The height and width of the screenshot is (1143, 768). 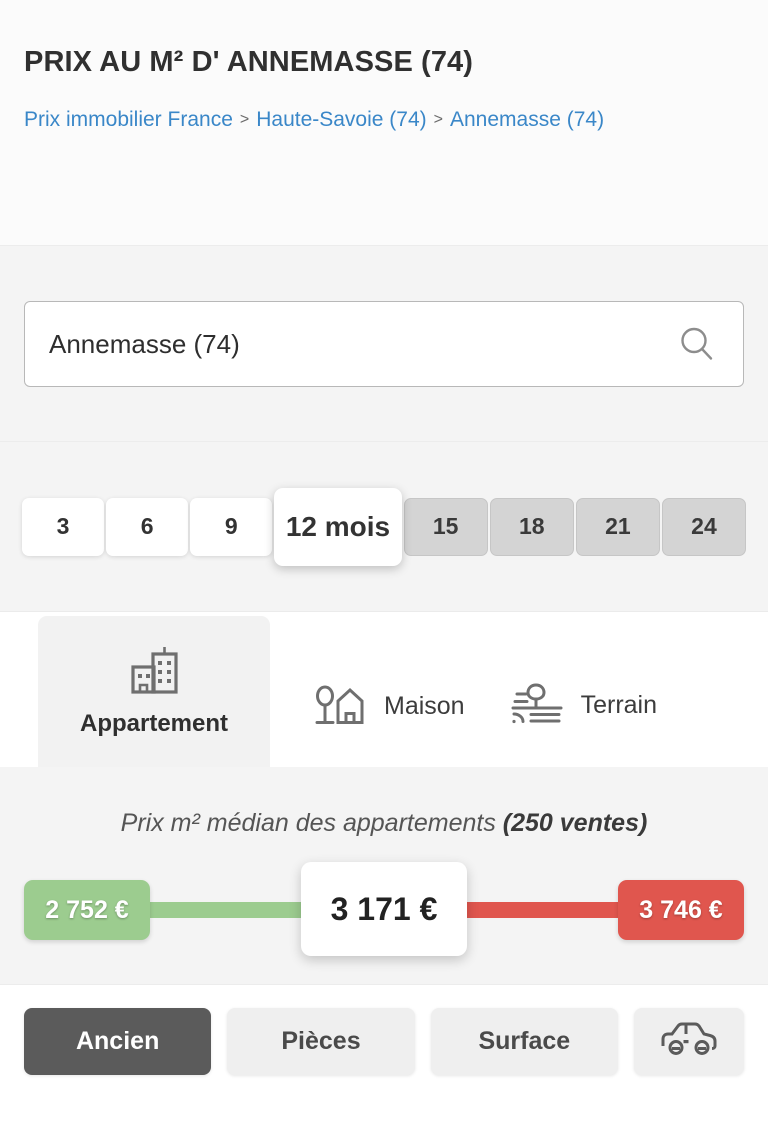 I want to click on tab-label-appartement: Appartement, so click(x=154, y=723).